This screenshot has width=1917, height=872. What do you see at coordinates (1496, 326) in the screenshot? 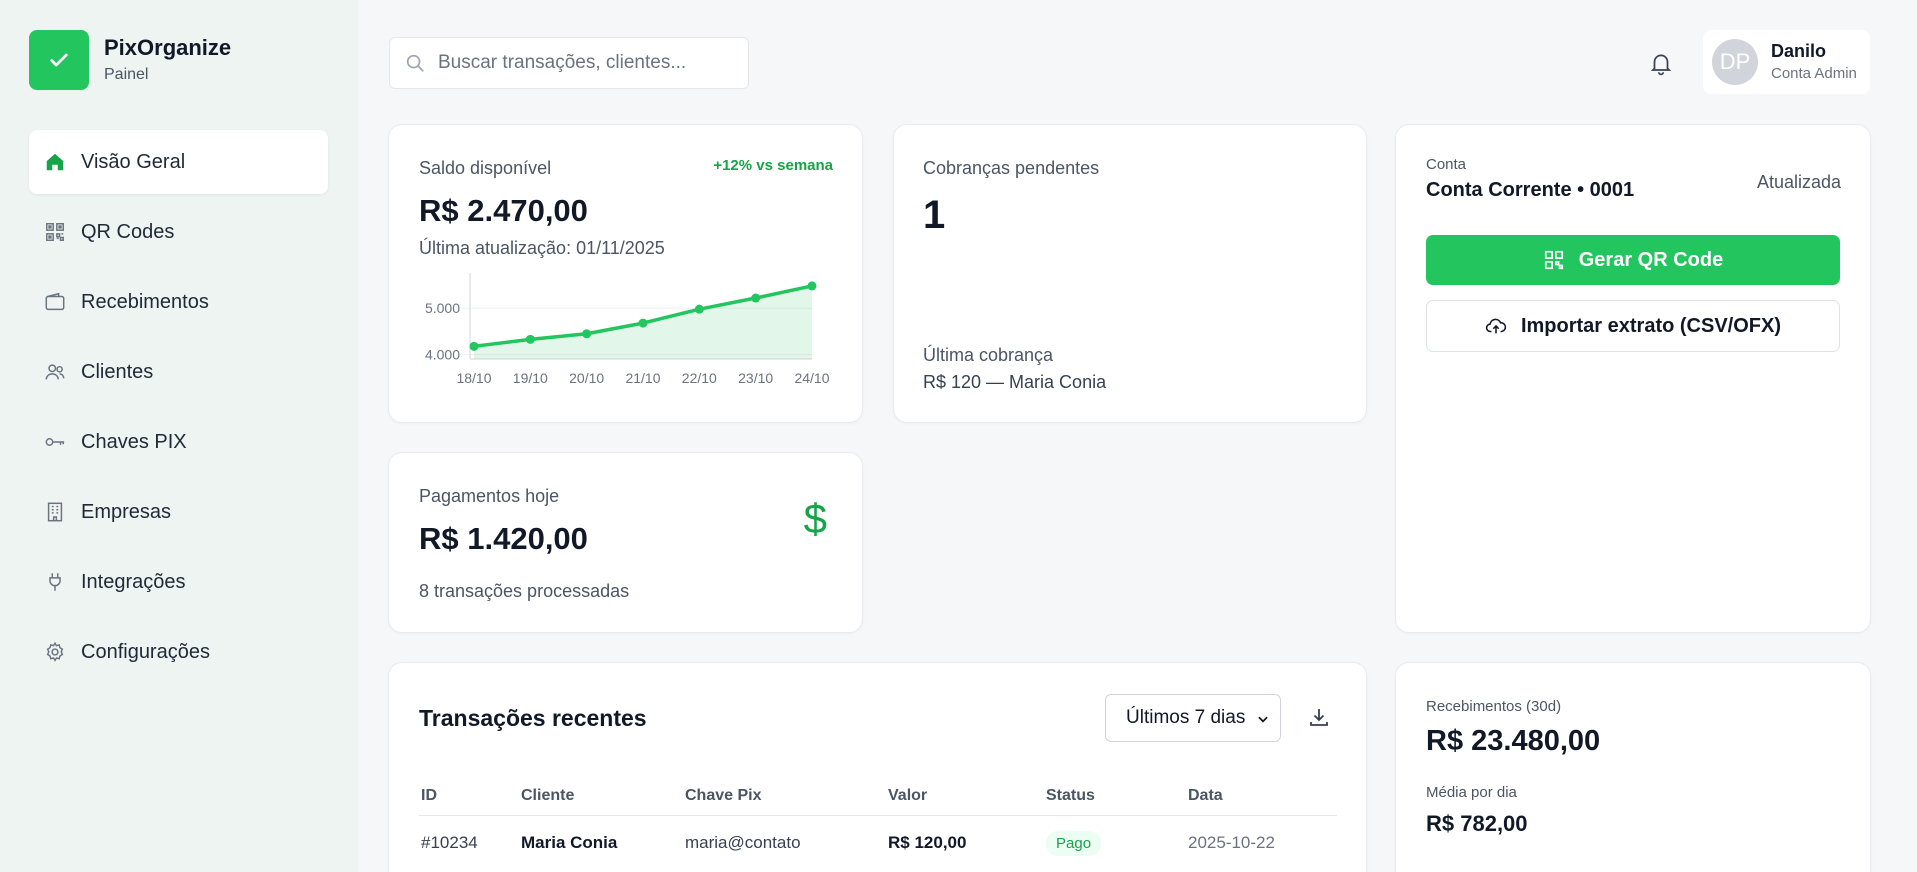
I see `cloud-upload-icon` at bounding box center [1496, 326].